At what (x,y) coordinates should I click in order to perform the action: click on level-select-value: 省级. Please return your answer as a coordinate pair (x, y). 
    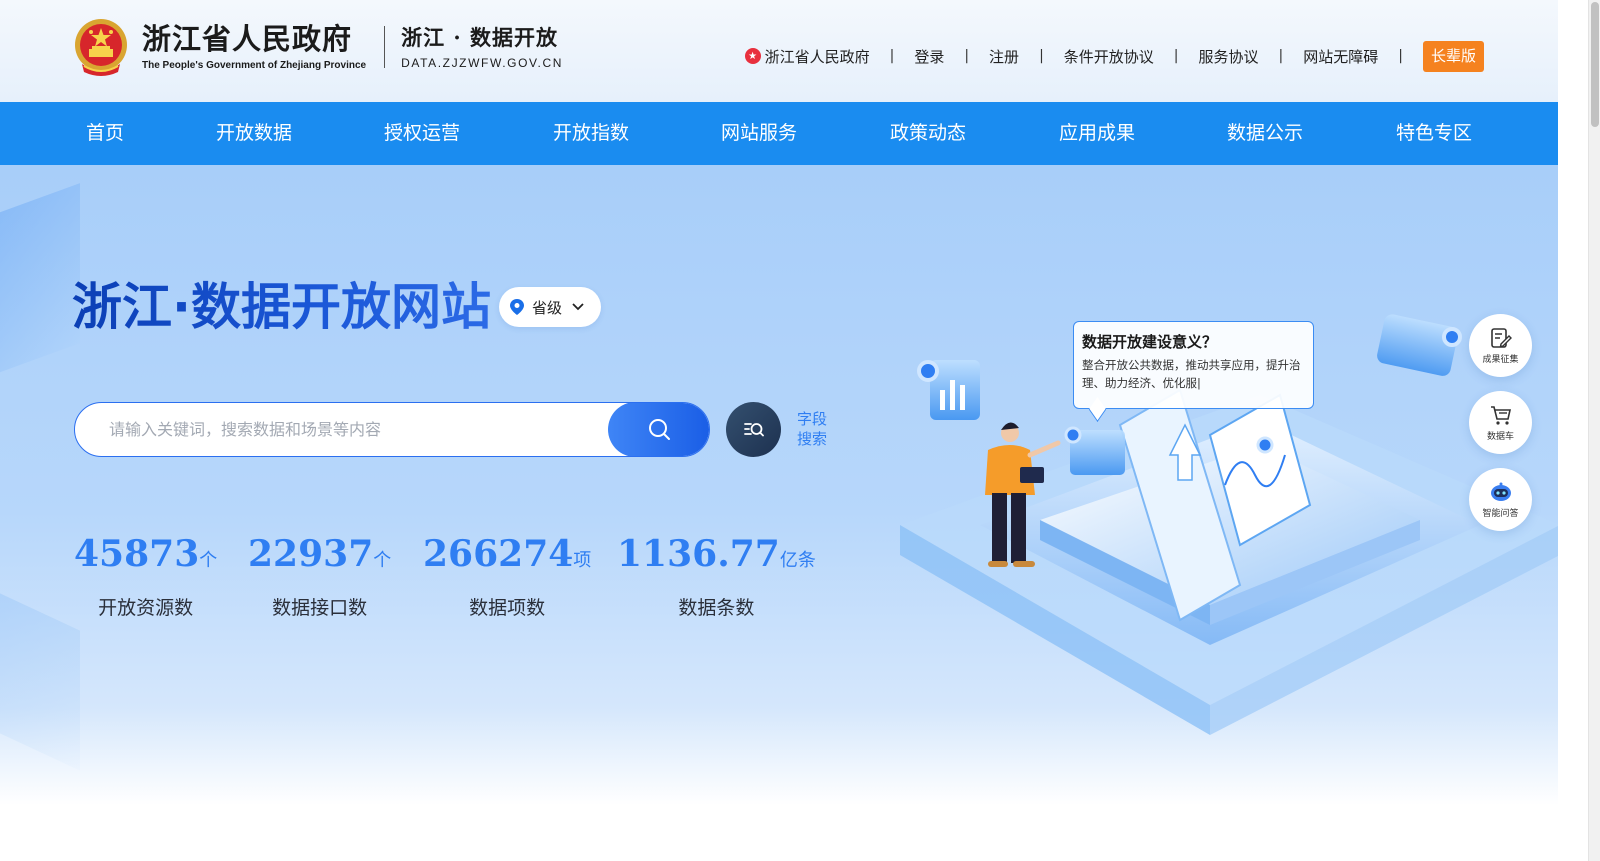
    Looking at the image, I should click on (547, 307).